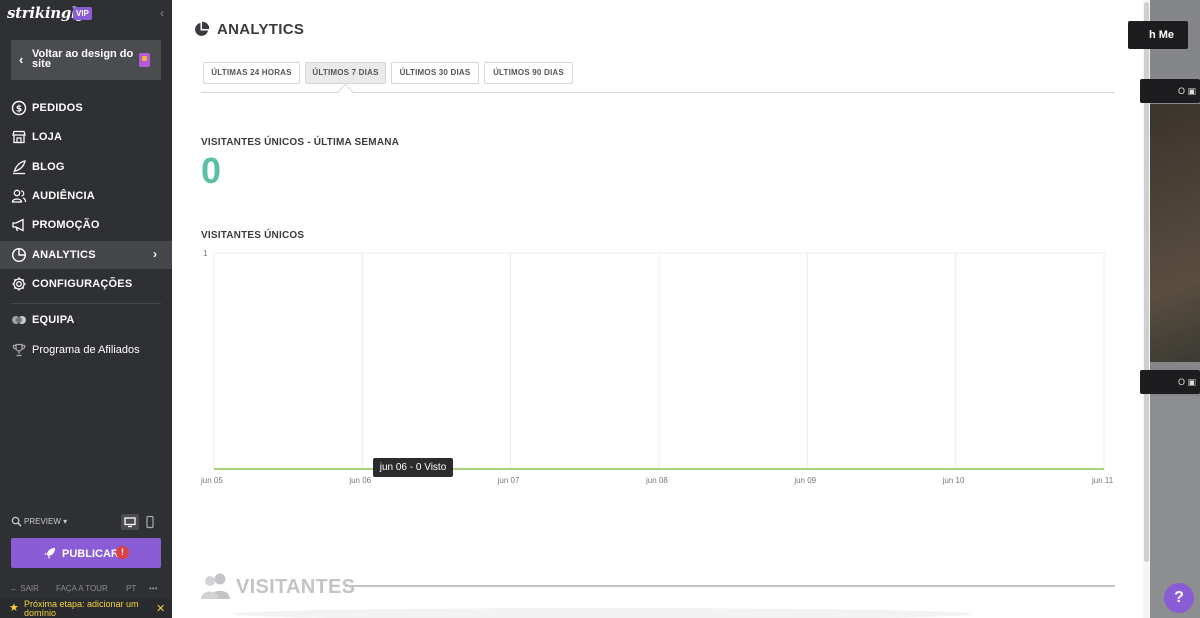 The width and height of the screenshot is (1200, 618). I want to click on preview-dropdown: PREVIEW ▾, so click(45, 521).